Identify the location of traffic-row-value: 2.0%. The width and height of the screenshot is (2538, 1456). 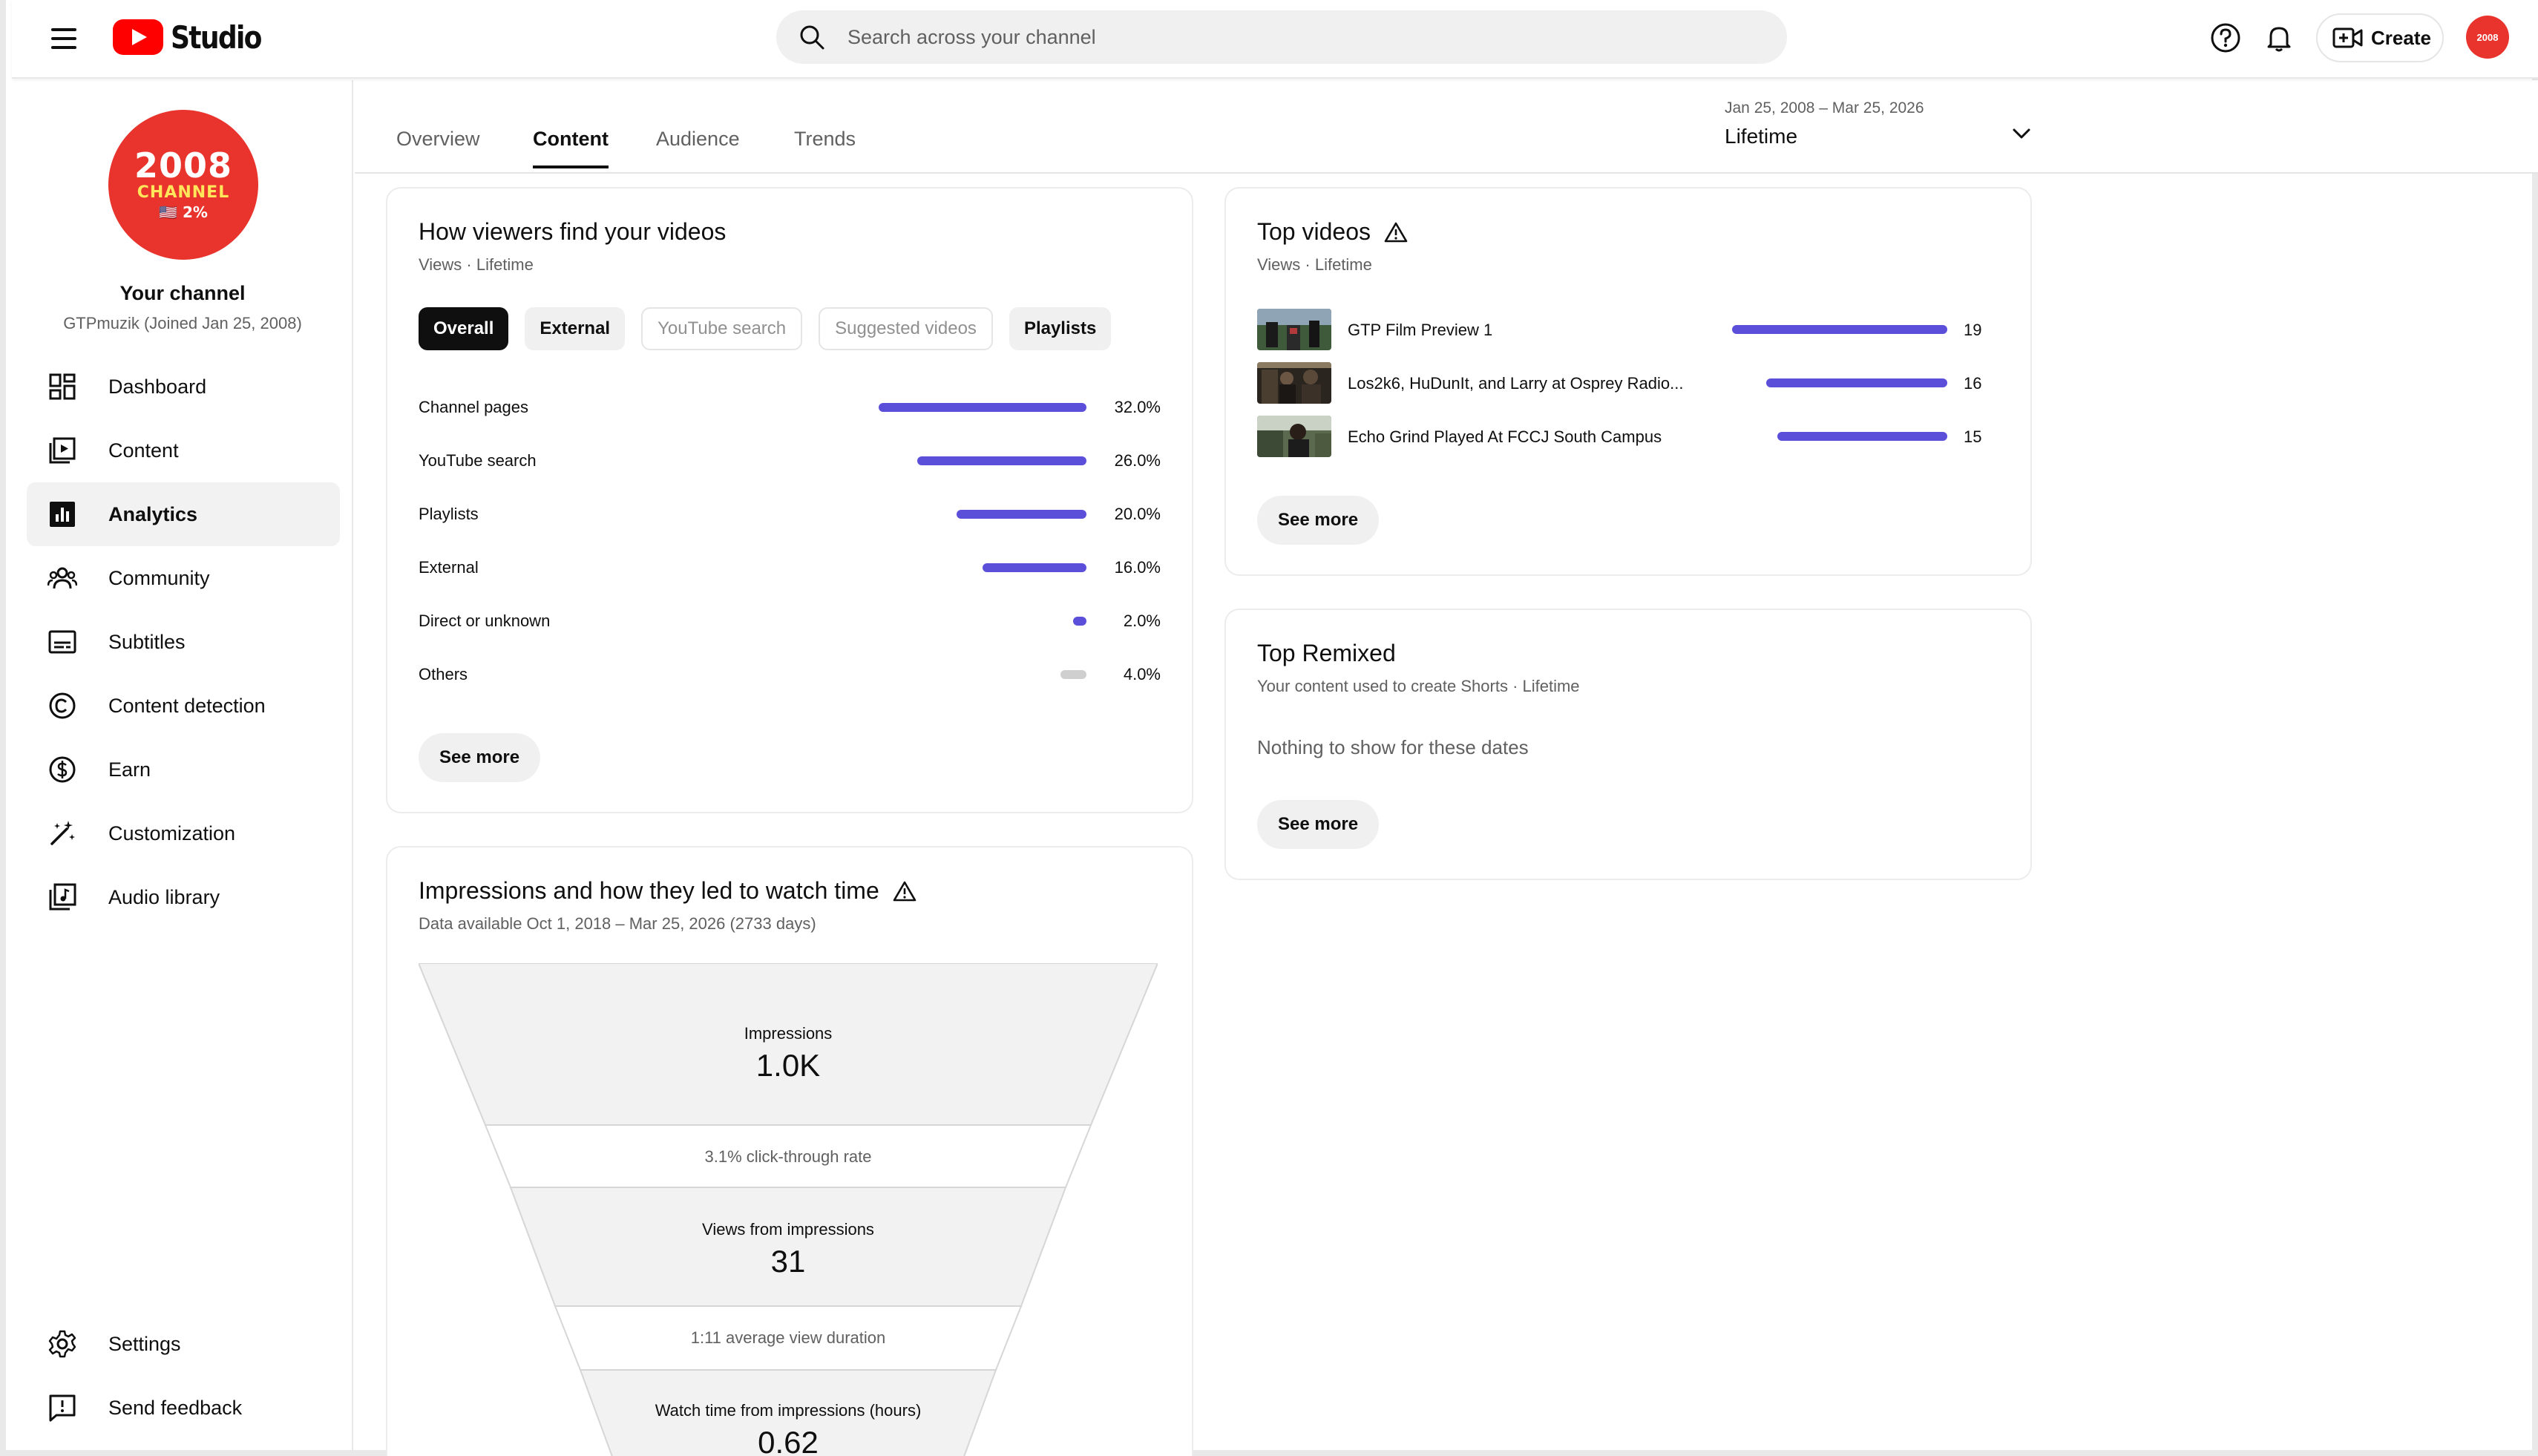
(1142, 621).